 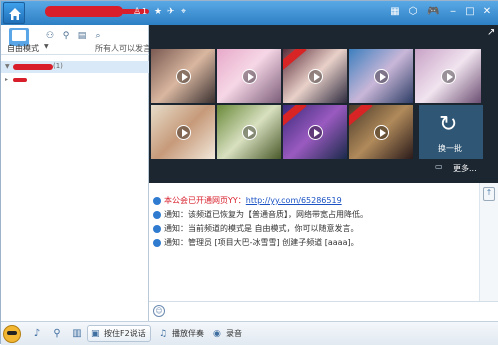 I want to click on notice-message: 通知：管理员 [项目大巴-冰雪雪] 创建子频道 [aaaa]。, so click(x=256, y=242).